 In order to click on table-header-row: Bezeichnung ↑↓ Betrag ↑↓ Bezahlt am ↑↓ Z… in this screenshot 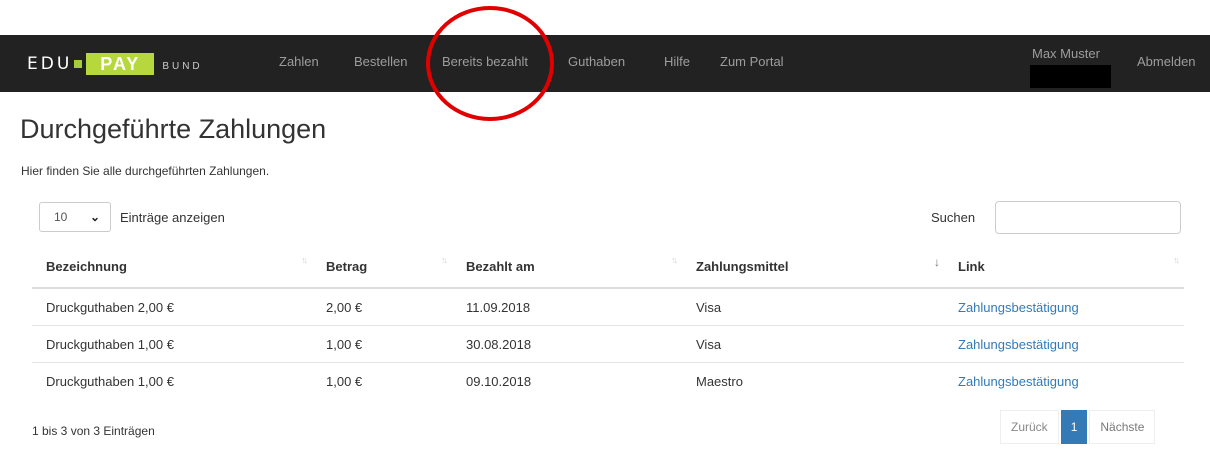, I will do `click(608, 267)`.